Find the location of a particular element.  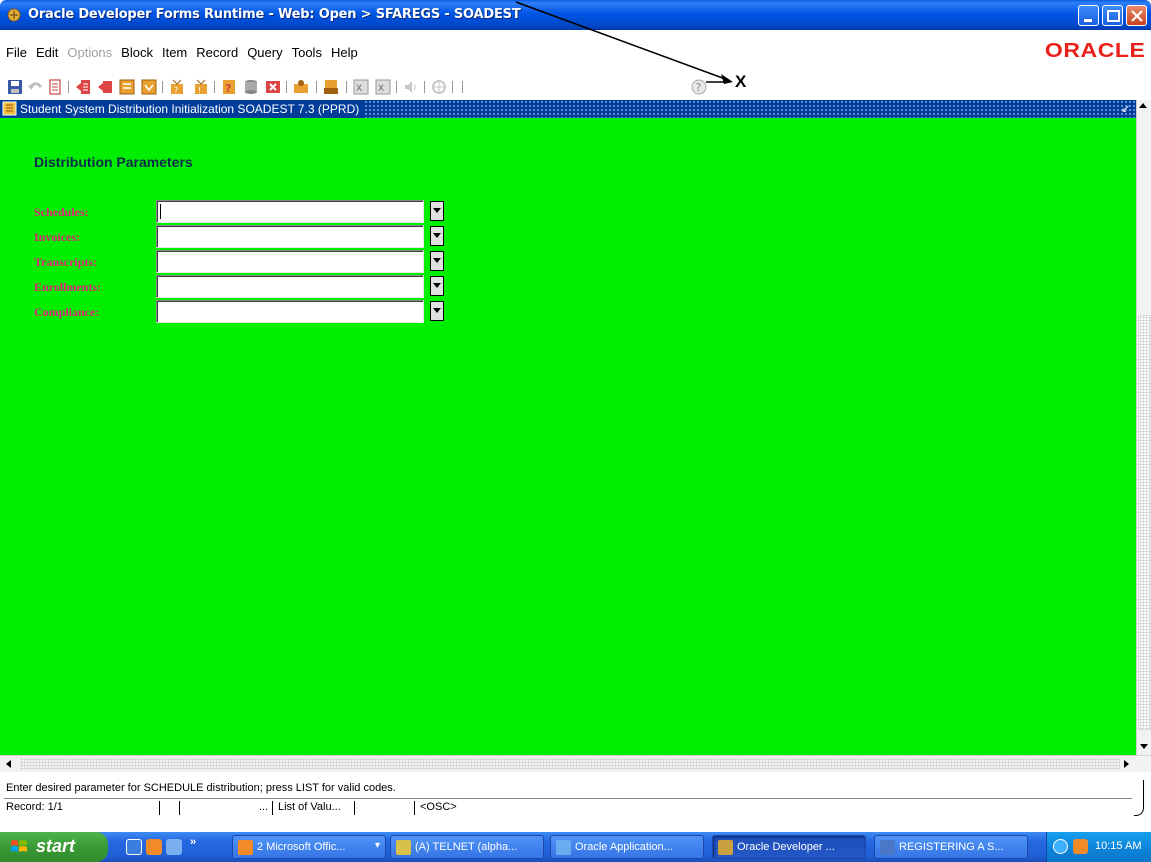

invoices-label: Invoices: is located at coordinates (57, 237).